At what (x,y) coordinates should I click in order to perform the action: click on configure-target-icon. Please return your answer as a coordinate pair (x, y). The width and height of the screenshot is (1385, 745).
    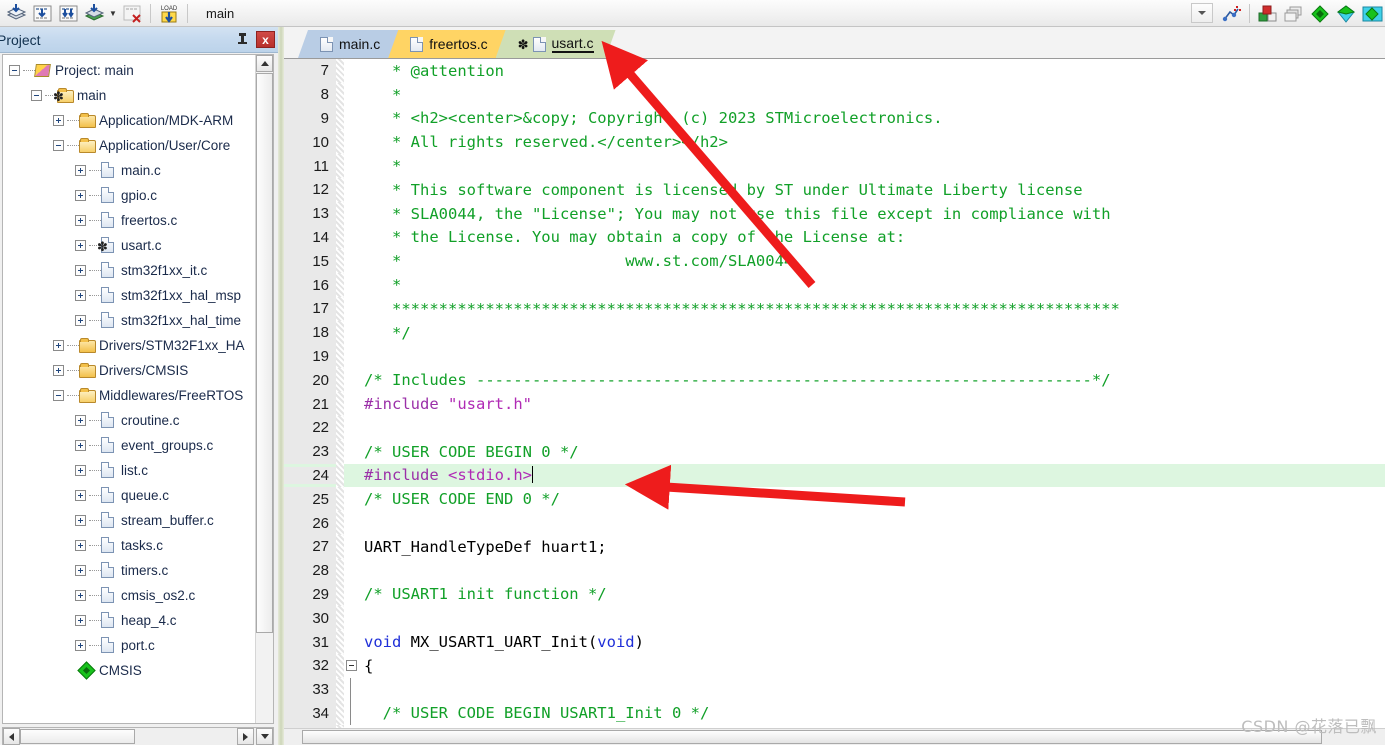
    Looking at the image, I should click on (1231, 13).